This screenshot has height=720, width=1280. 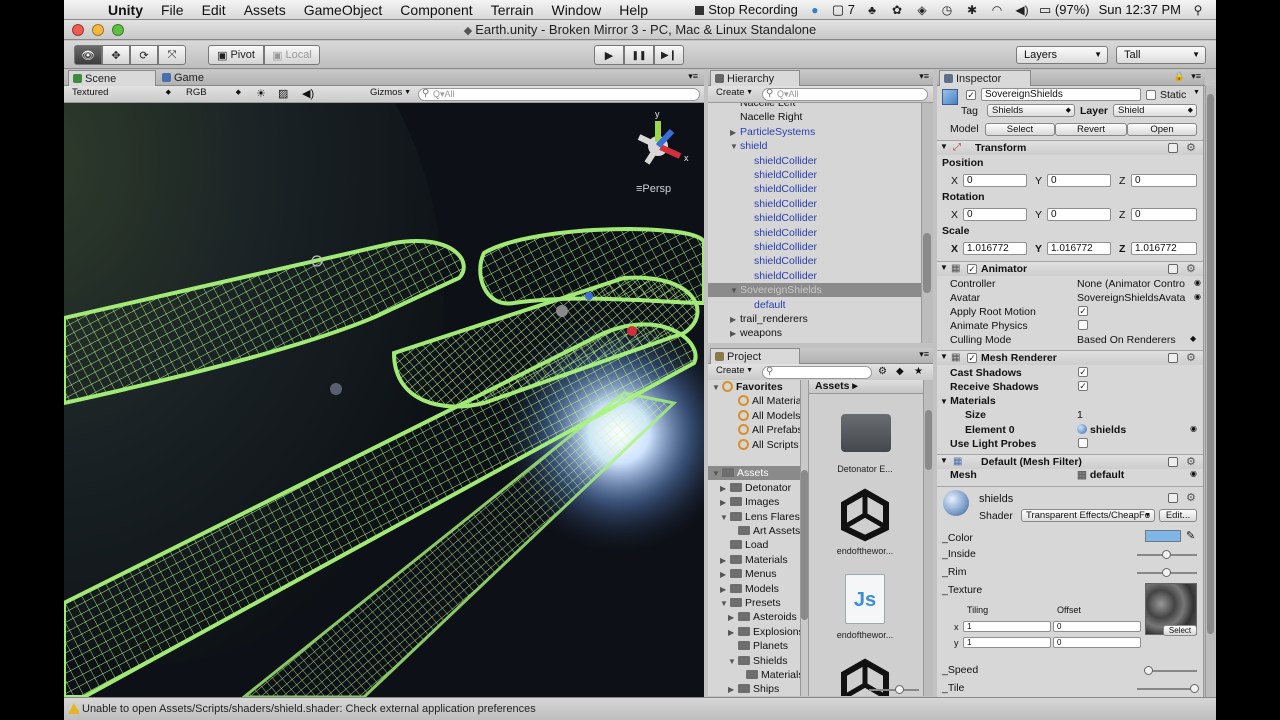 I want to click on wifi-icon: ◠, so click(x=997, y=10).